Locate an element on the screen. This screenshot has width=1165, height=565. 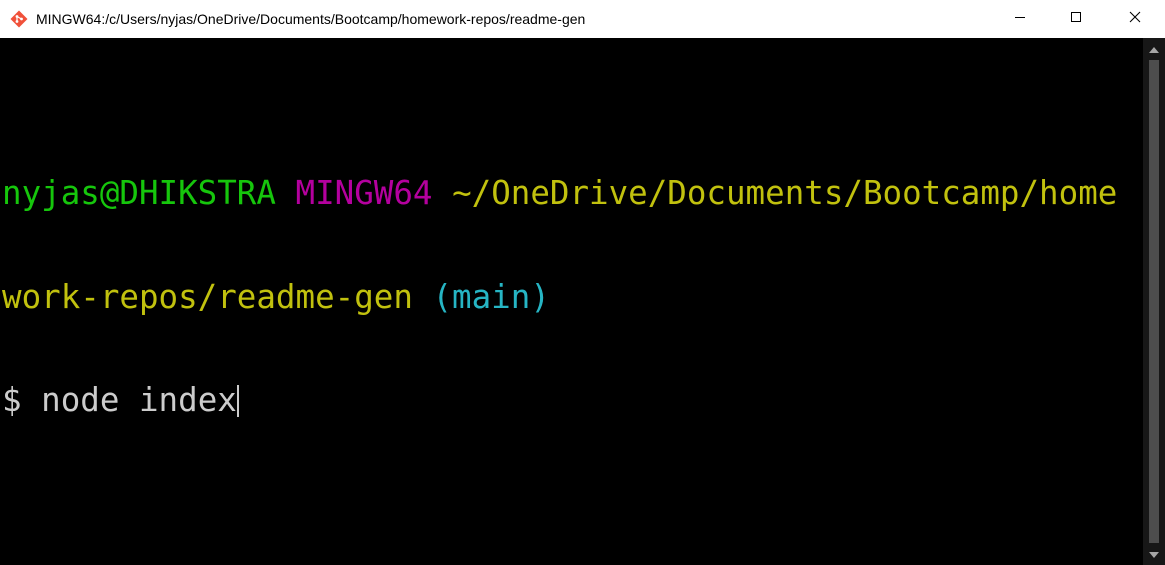
text-cursor is located at coordinates (237, 401).